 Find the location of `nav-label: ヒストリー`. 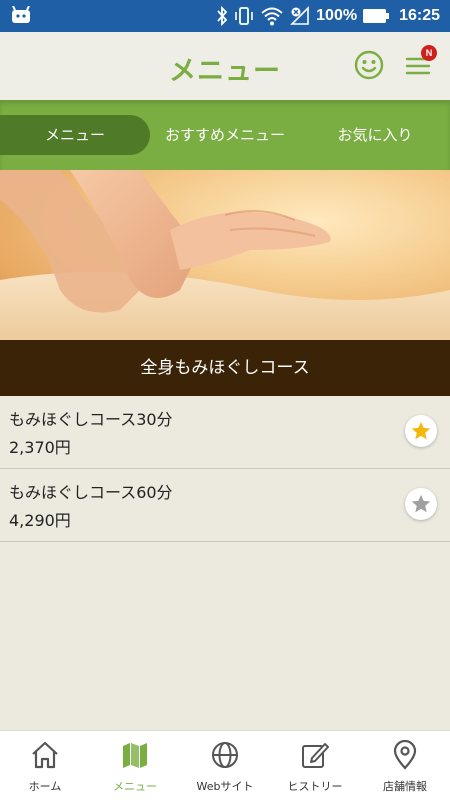

nav-label: ヒストリー is located at coordinates (315, 786).